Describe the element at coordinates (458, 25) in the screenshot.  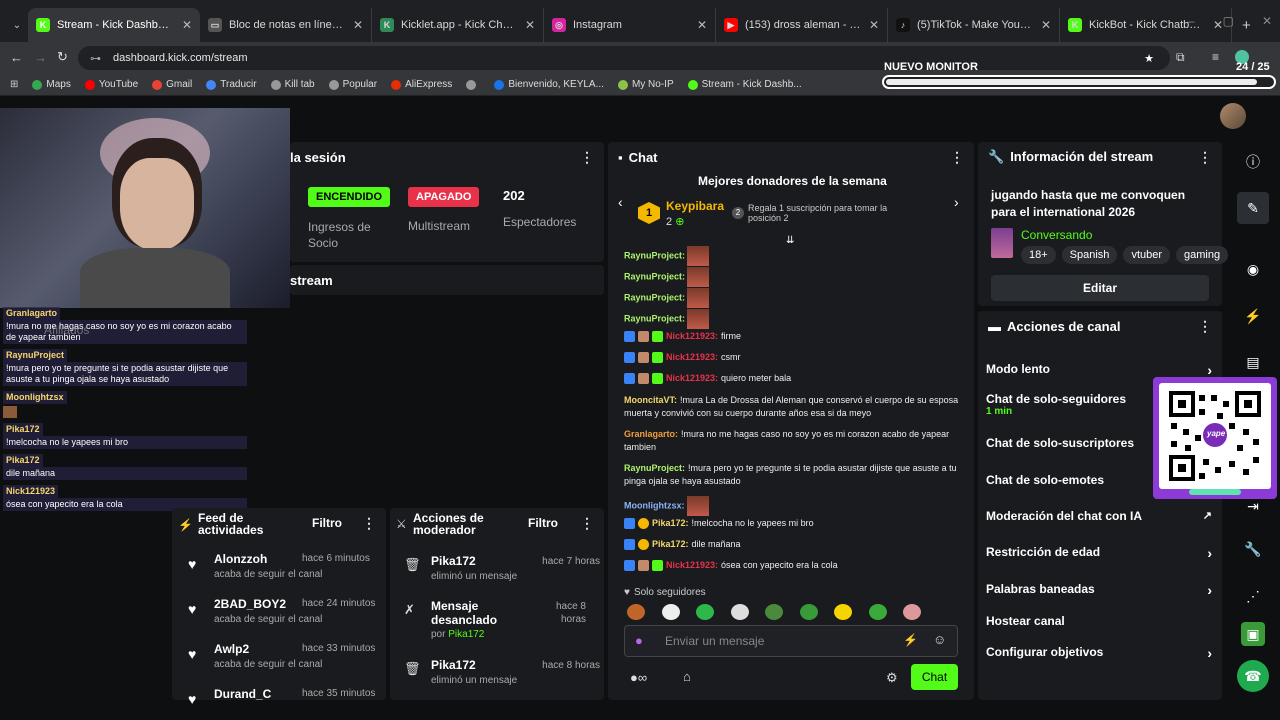
I see `browser-tab: K Kicklet.app - Kick Chatbot and L... ✕` at that location.